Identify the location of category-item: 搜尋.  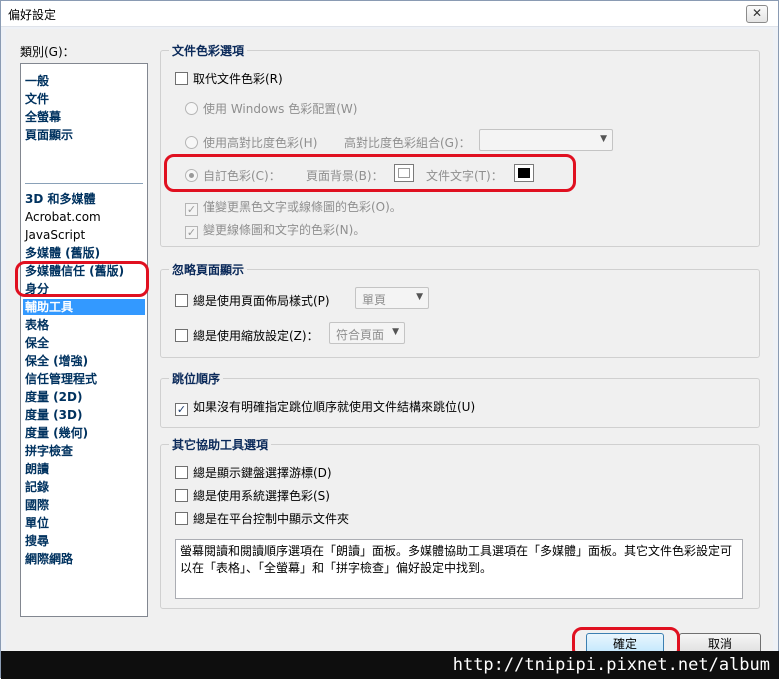
(37, 541).